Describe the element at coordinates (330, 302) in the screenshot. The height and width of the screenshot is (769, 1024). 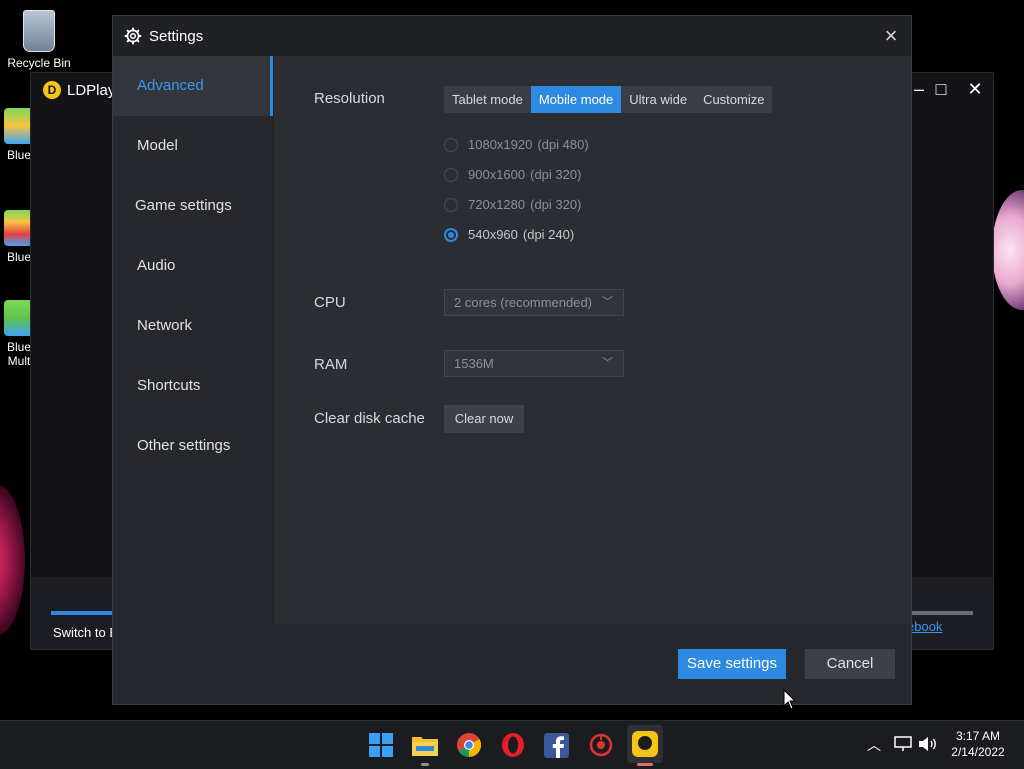
I see `cpu-label: CPU` at that location.